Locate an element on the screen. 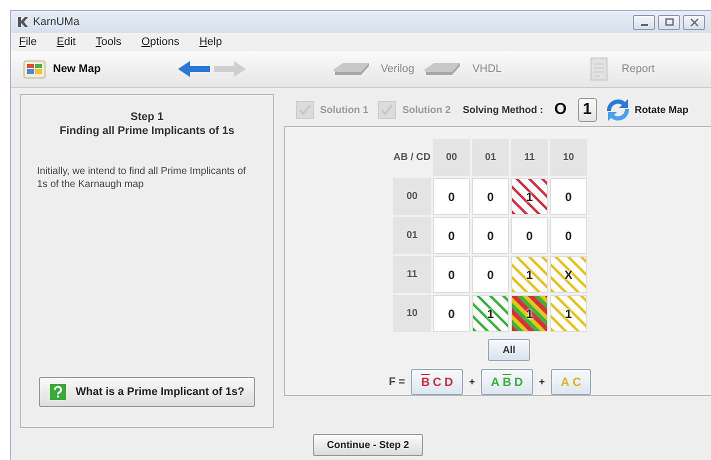  menu-item: Edit is located at coordinates (66, 42).